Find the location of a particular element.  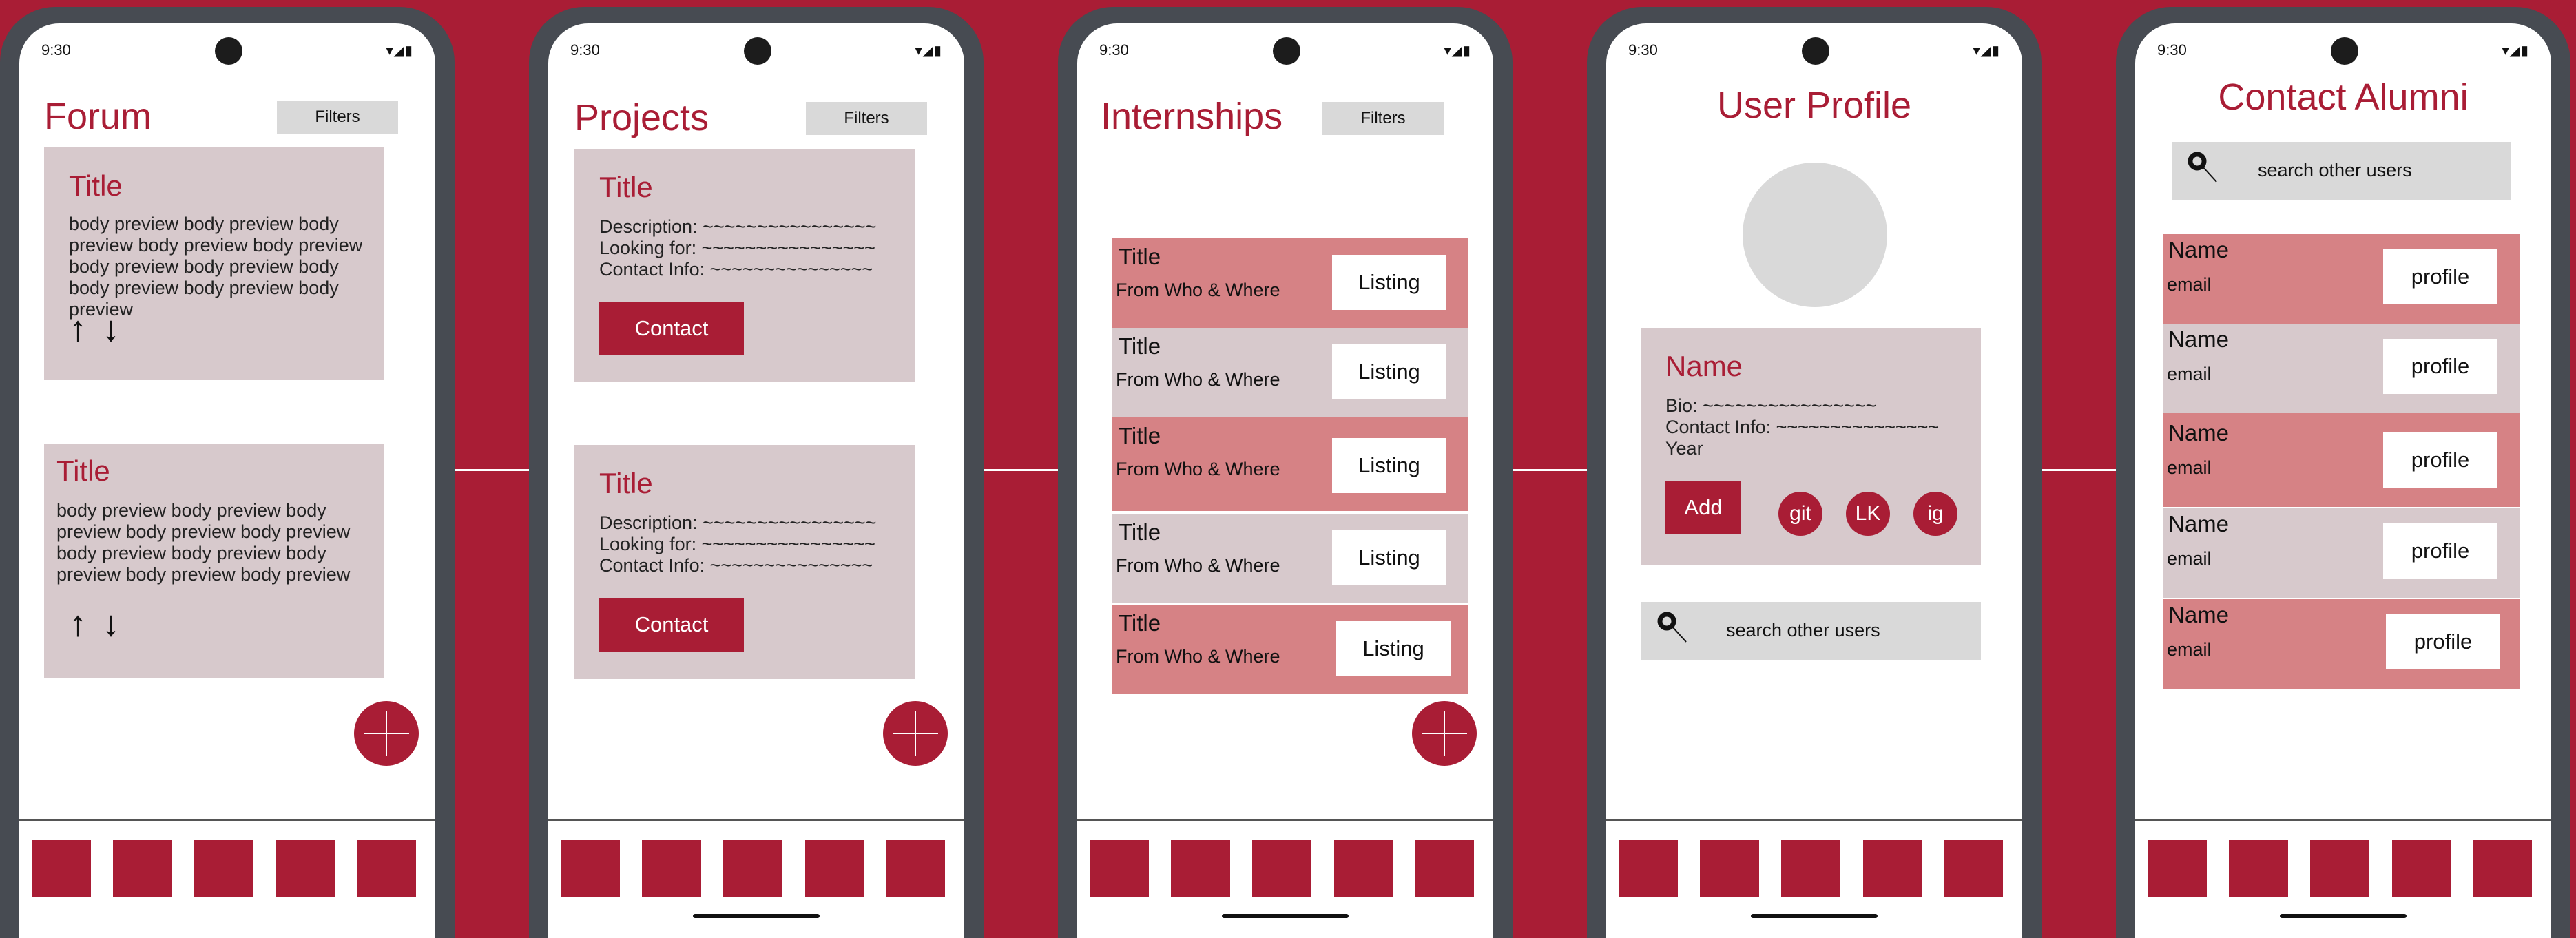

profile-year: Year is located at coordinates (1684, 448).